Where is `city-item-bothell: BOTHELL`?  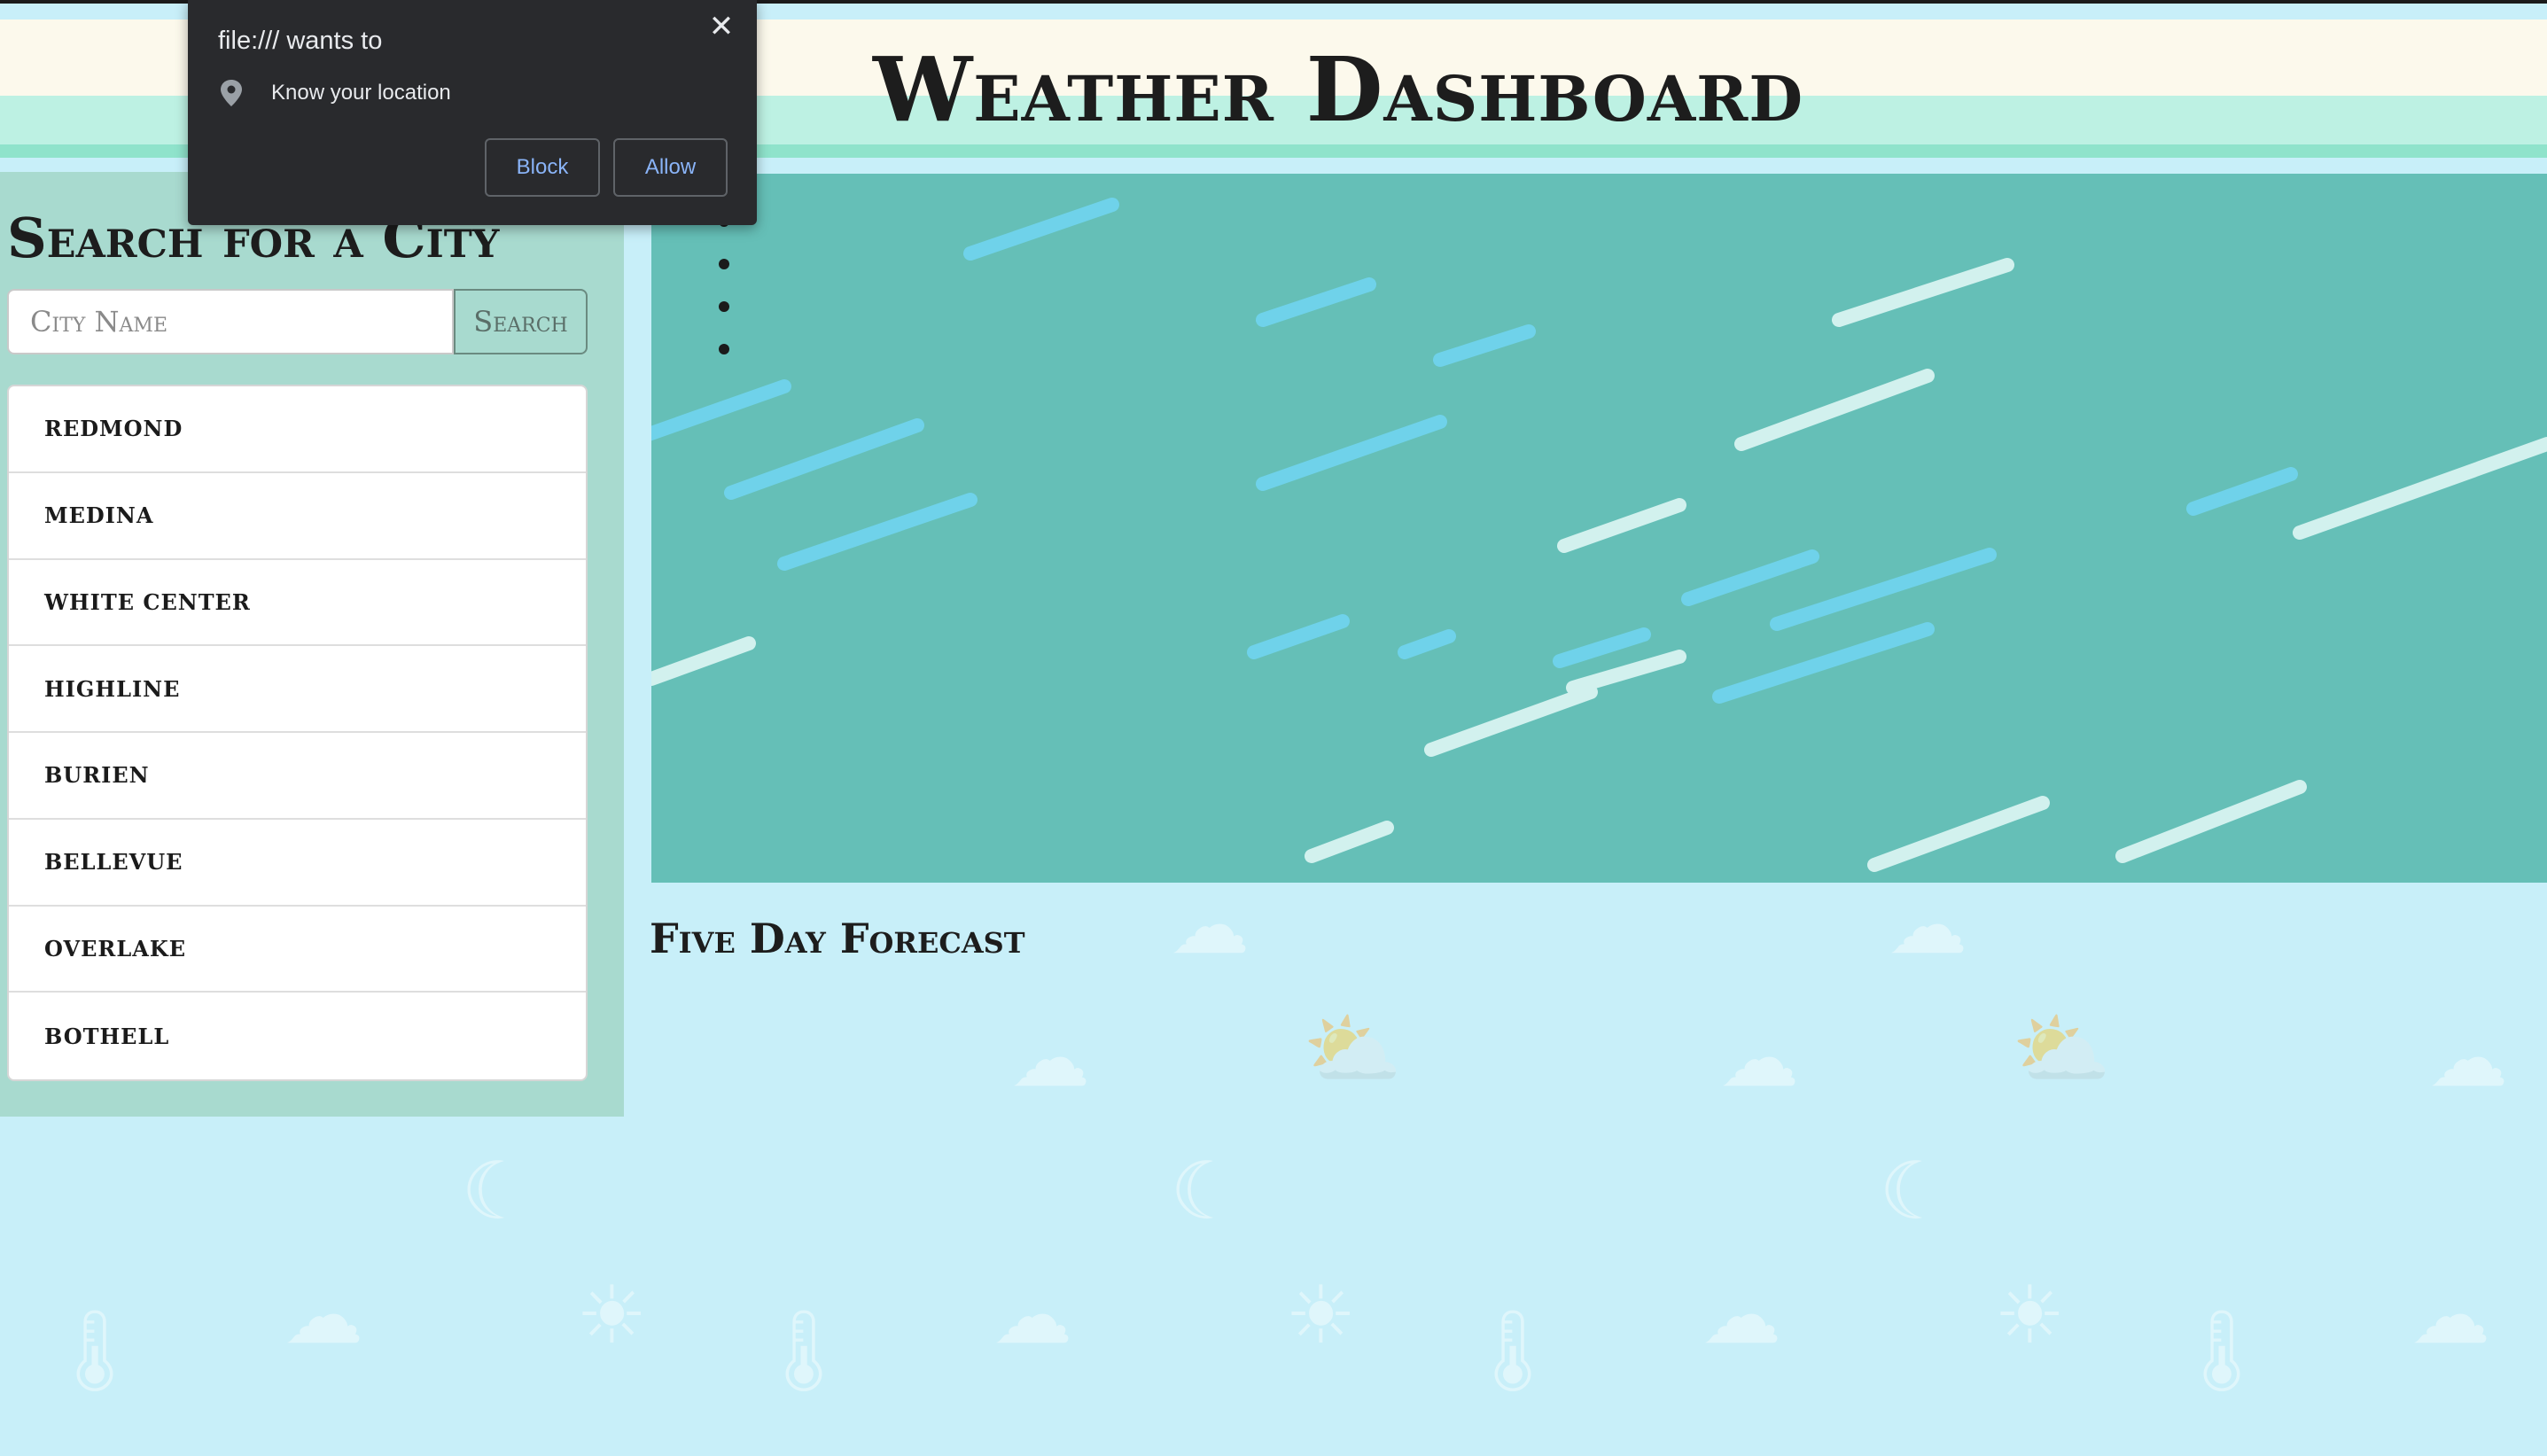
city-item-bothell: BOTHELL is located at coordinates (297, 1036).